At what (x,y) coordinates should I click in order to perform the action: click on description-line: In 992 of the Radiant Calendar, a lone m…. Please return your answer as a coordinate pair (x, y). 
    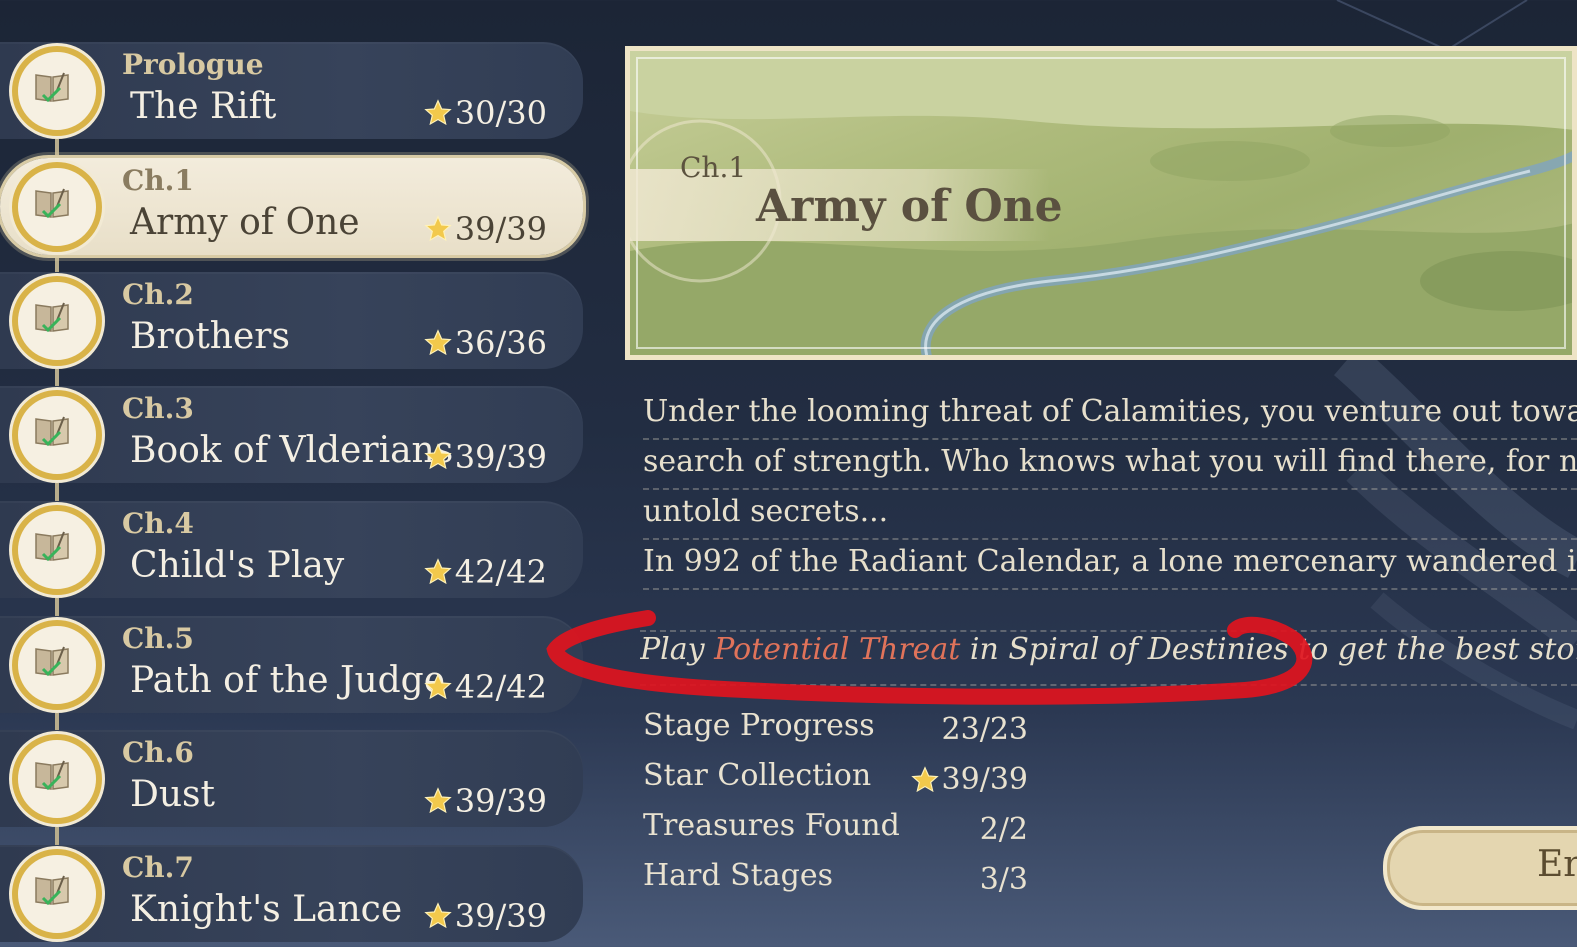
    Looking at the image, I should click on (1110, 565).